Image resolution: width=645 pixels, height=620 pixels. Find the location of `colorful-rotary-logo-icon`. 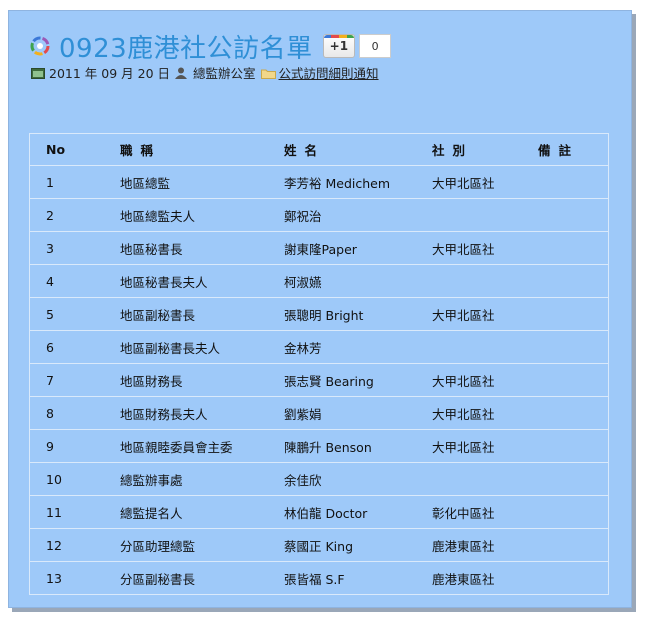

colorful-rotary-logo-icon is located at coordinates (40, 46).